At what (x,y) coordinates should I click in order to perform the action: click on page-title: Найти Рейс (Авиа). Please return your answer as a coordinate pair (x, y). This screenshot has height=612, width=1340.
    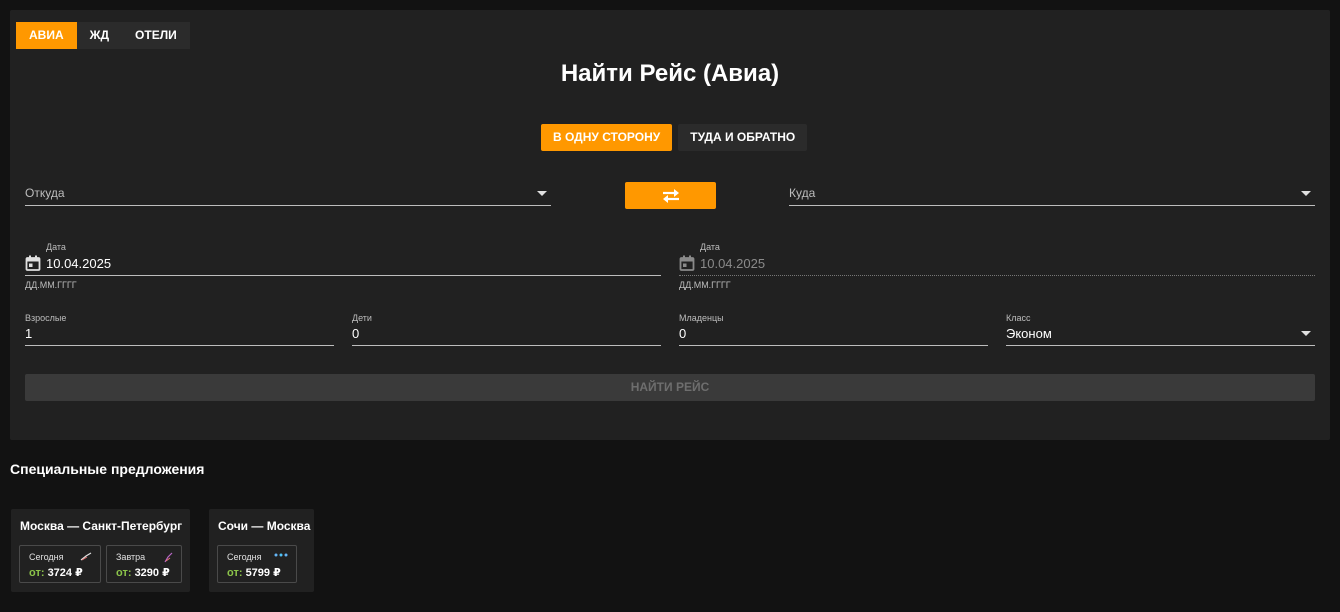
    Looking at the image, I should click on (670, 73).